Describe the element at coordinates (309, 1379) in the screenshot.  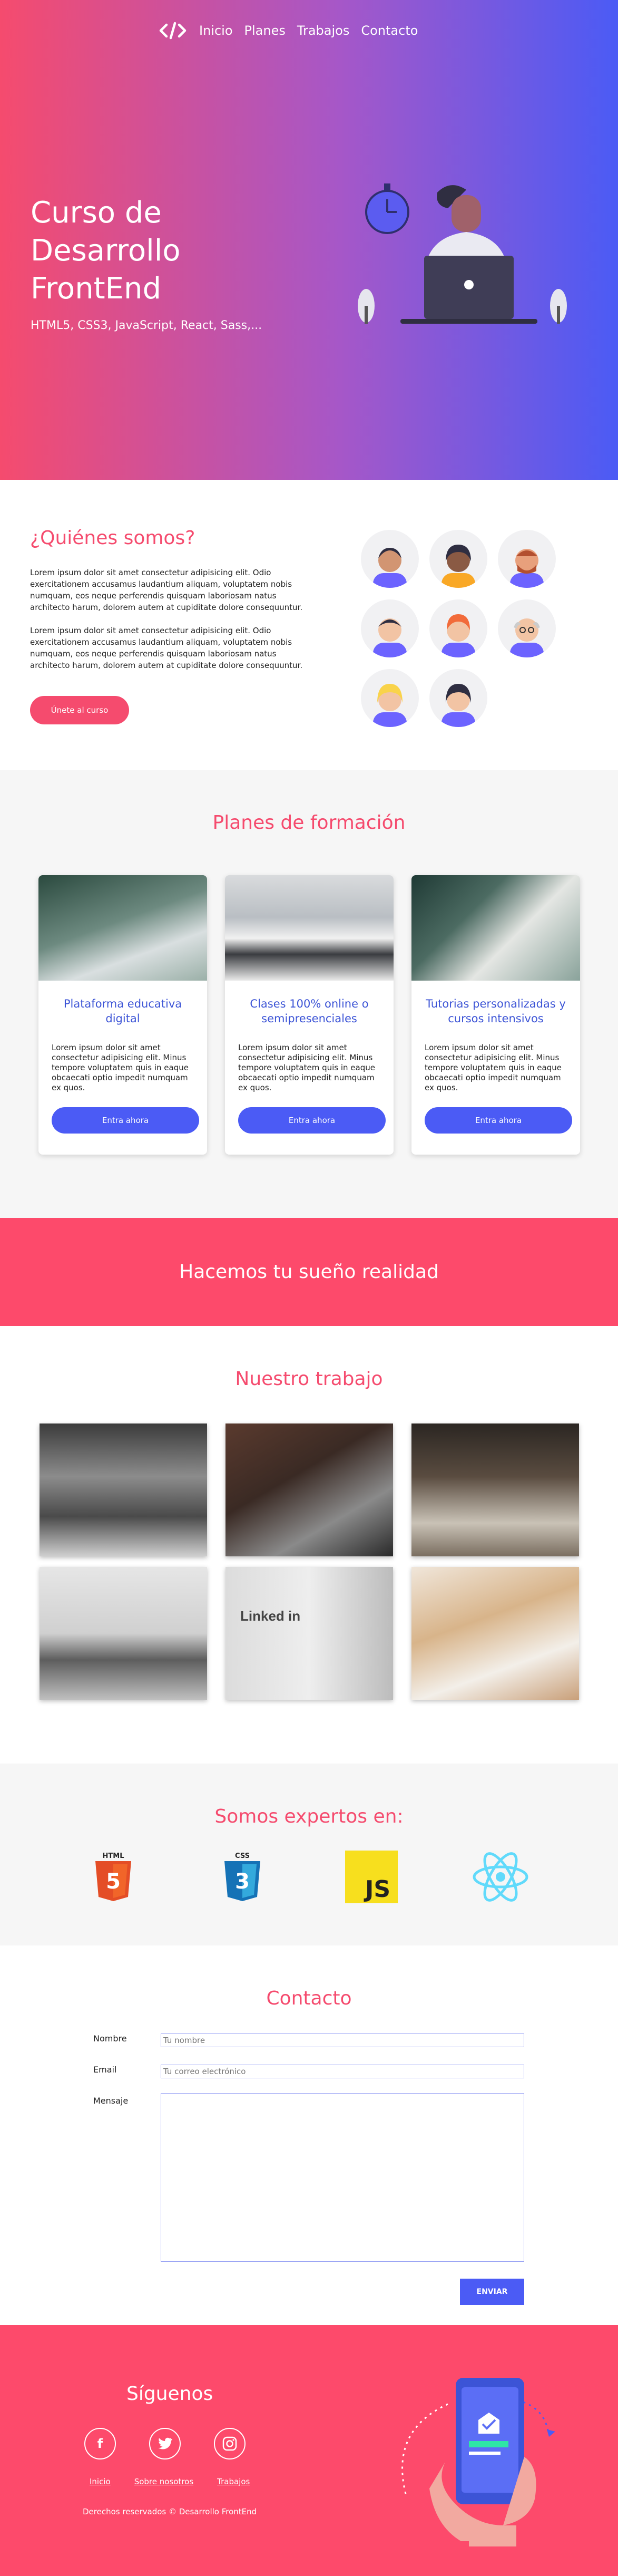
I see `work-title: Nuestro trabajo` at that location.